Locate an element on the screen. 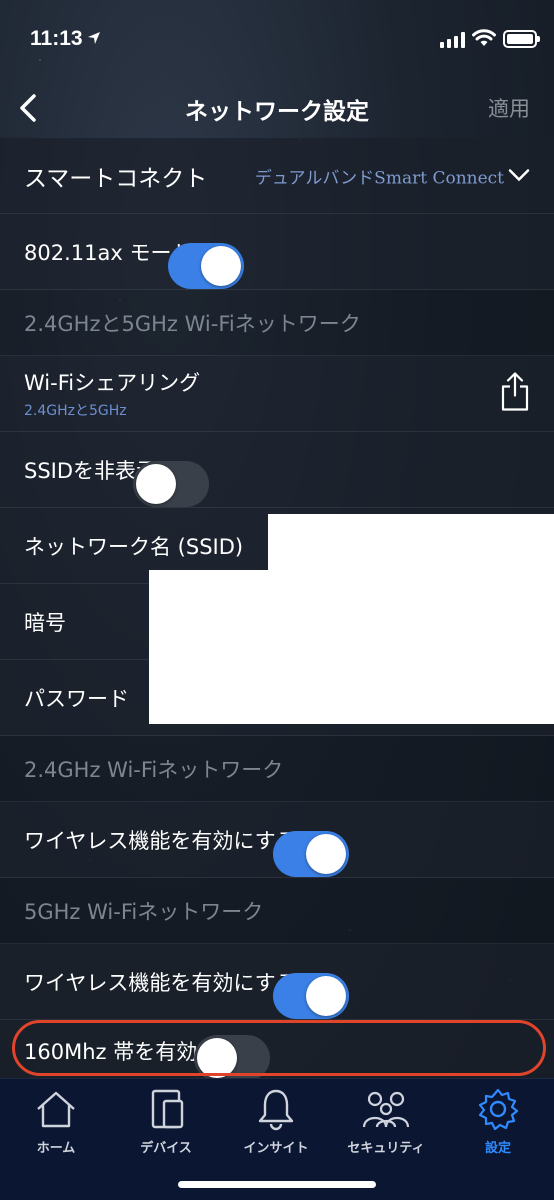  wifi-sharing-sub: 2.4GHzと5GHz is located at coordinates (75, 411).